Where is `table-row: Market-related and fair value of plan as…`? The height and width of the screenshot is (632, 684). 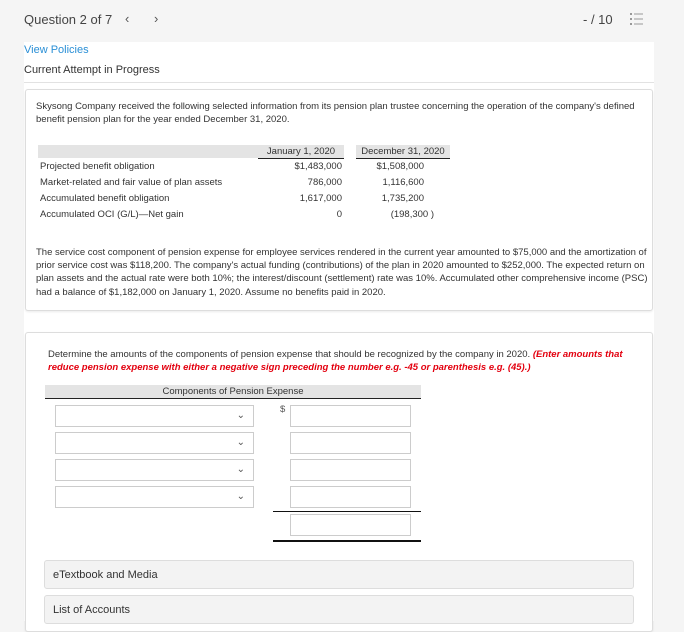
table-row: Market-related and fair value of plan as… is located at coordinates (244, 182).